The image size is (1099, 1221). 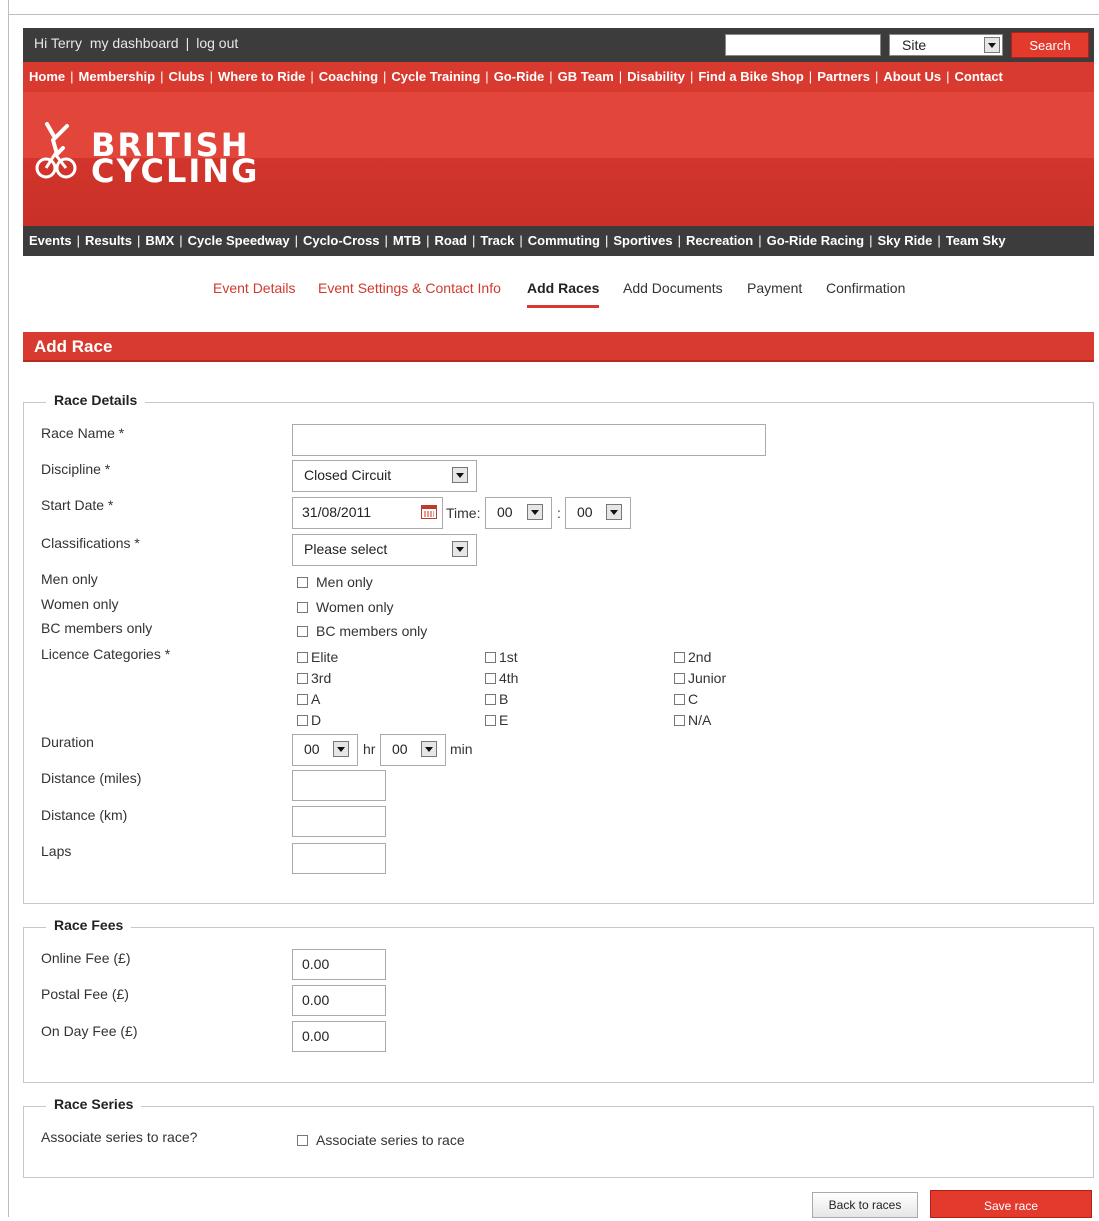 What do you see at coordinates (348, 76) in the screenshot?
I see `nav-link-coaching: Coaching` at bounding box center [348, 76].